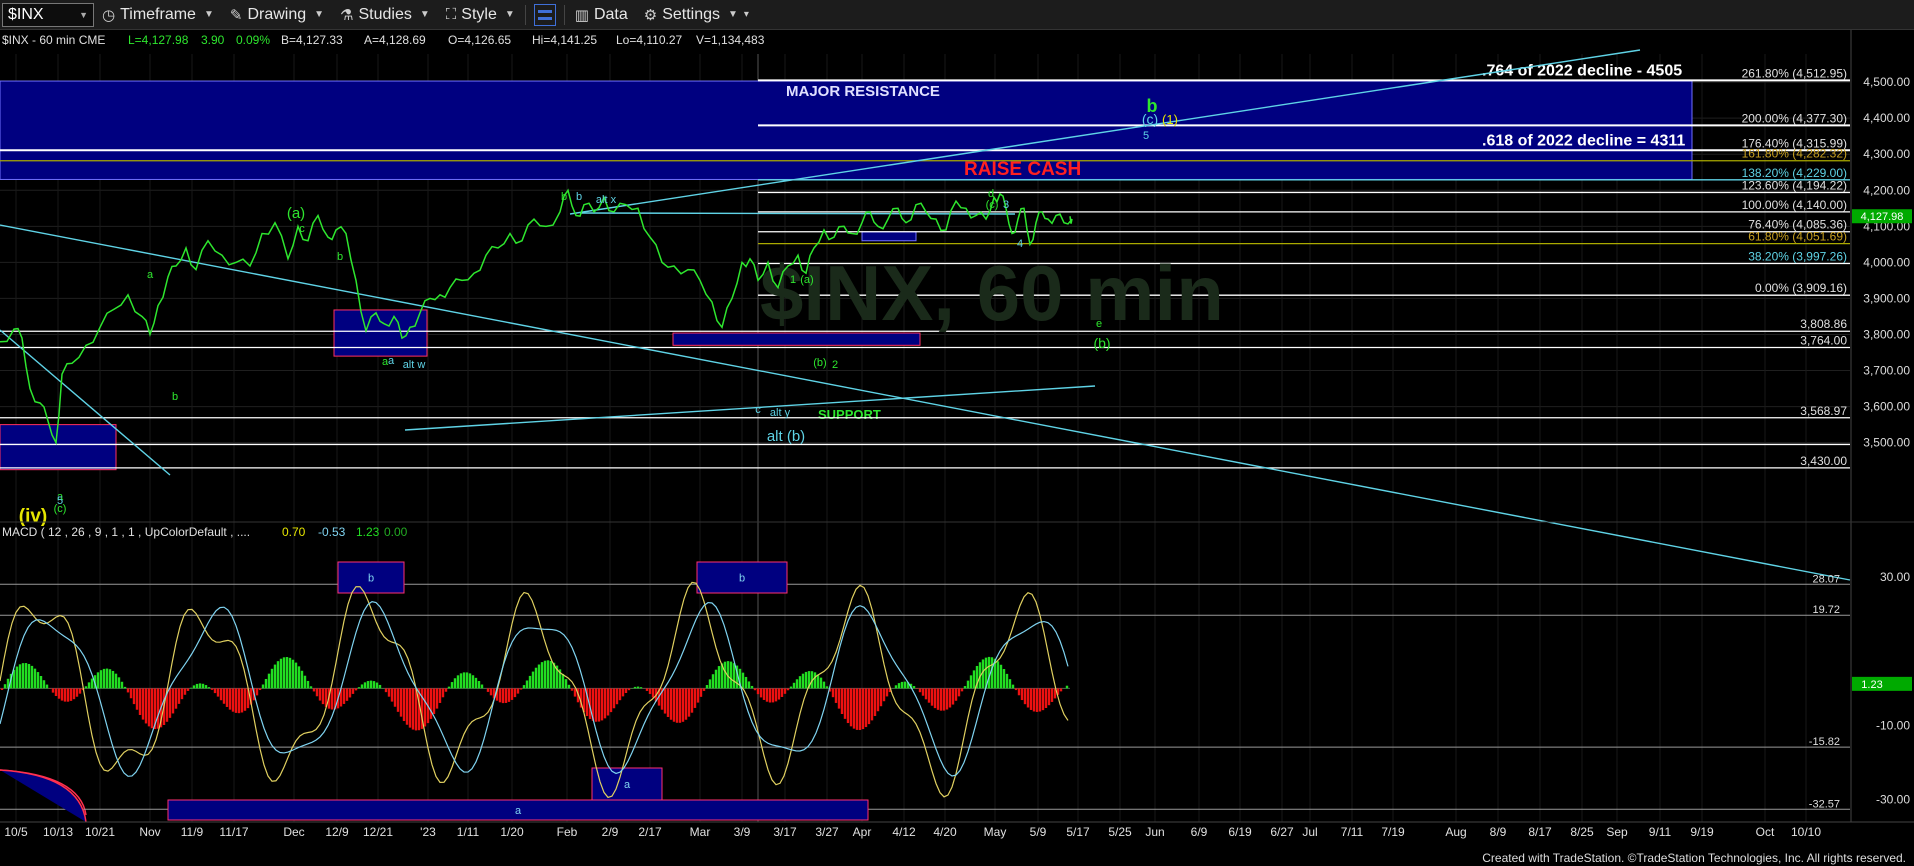  I want to click on level-right-label: 100.00% (4,140.00), so click(1794, 205).